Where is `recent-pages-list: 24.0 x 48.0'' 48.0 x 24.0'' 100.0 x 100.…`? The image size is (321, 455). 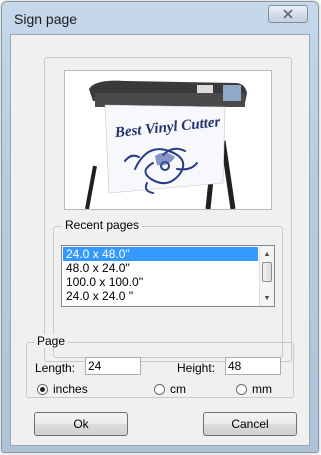
recent-pages-list: 24.0 x 48.0'' 48.0 x 24.0'' 100.0 x 100.… is located at coordinates (168, 276).